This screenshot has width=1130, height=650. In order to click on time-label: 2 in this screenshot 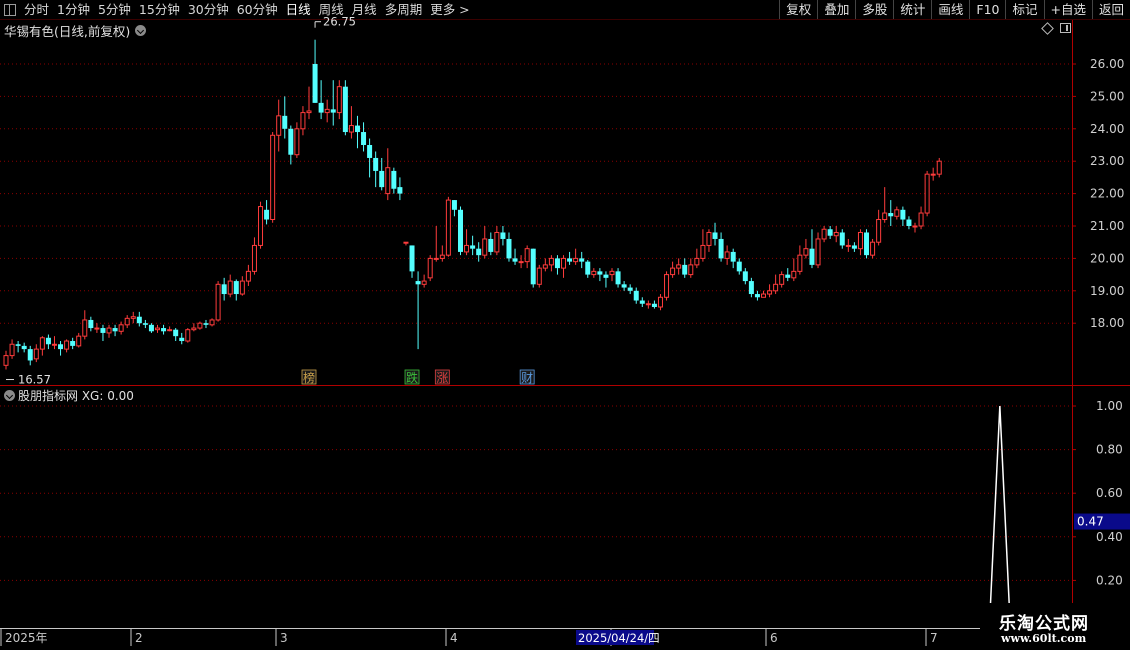, I will do `click(139, 638)`.